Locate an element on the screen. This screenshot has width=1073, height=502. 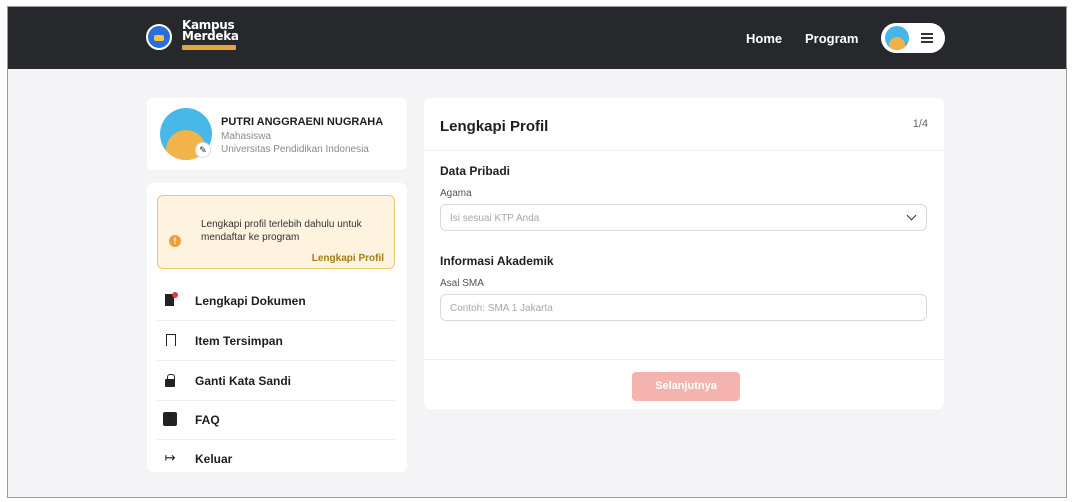
avatar is located at coordinates (897, 38).